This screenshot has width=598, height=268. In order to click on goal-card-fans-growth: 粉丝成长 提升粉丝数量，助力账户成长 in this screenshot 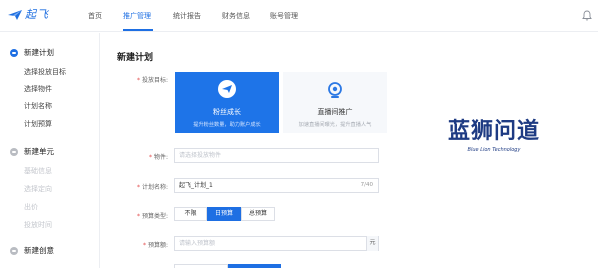, I will do `click(227, 102)`.